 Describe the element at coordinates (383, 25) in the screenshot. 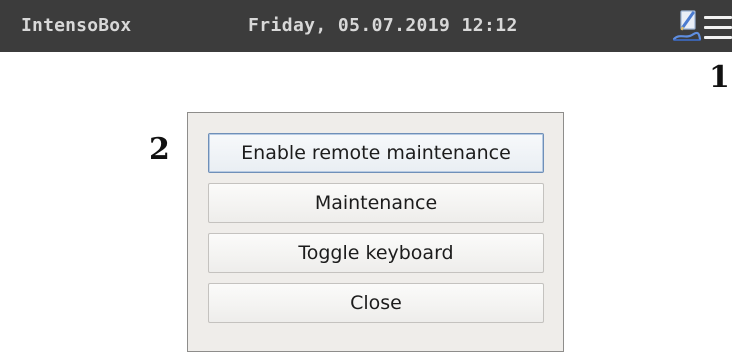

I see `date-time-display: Friday, 05.07.2019 12:12` at that location.